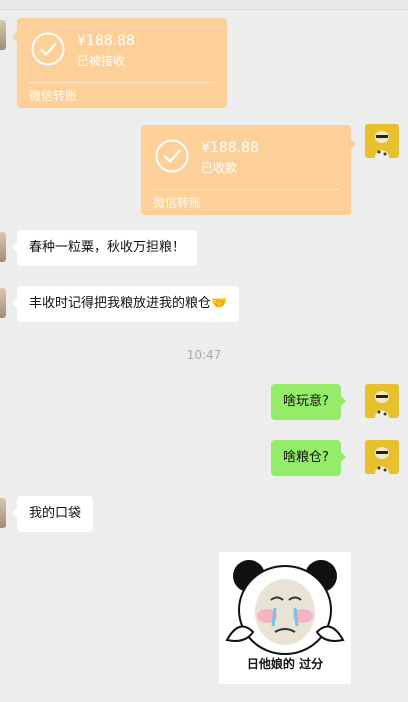  I want to click on message-text: 丰收时记得把我粮放进我的粮仓, so click(120, 303).